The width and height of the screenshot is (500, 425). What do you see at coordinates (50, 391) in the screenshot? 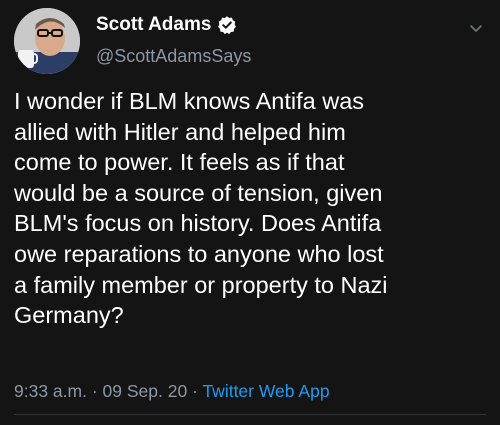
I see `tweet-time: 9:33 a.m.` at bounding box center [50, 391].